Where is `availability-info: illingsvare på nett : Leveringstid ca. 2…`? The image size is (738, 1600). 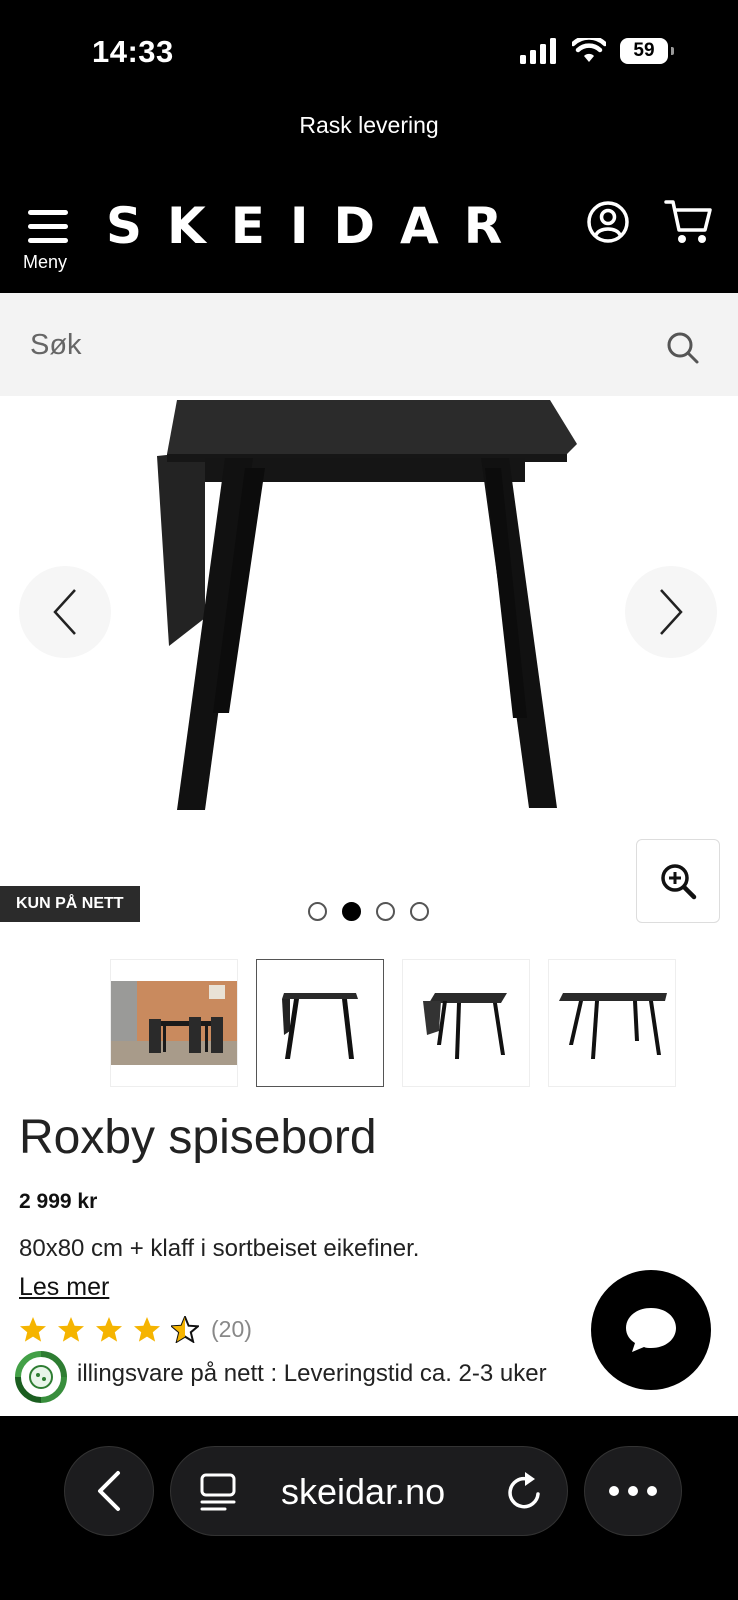
availability-info: illingsvare på nett : Leveringstid ca. 2… is located at coordinates (314, 1379).